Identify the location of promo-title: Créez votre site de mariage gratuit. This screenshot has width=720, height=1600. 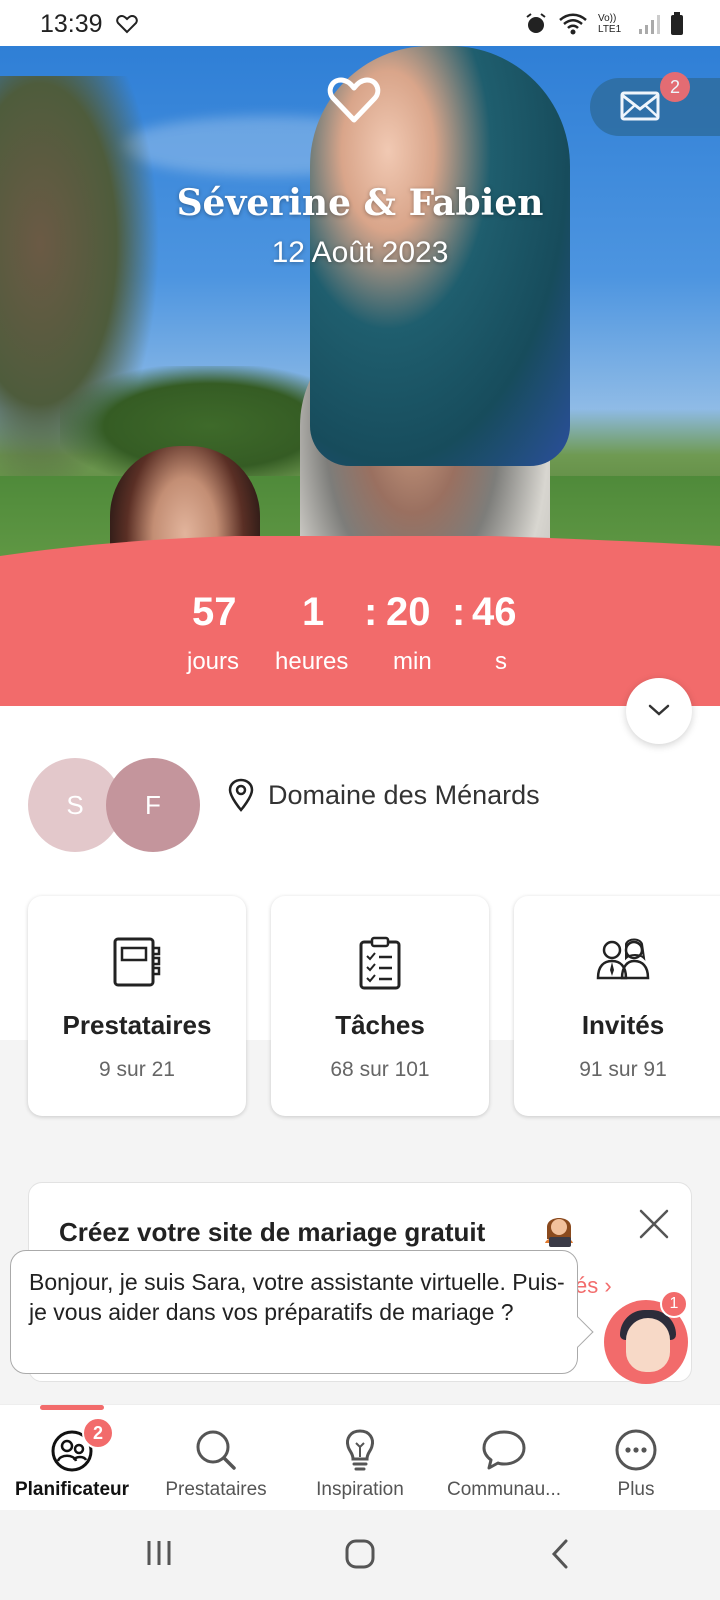
(272, 1232).